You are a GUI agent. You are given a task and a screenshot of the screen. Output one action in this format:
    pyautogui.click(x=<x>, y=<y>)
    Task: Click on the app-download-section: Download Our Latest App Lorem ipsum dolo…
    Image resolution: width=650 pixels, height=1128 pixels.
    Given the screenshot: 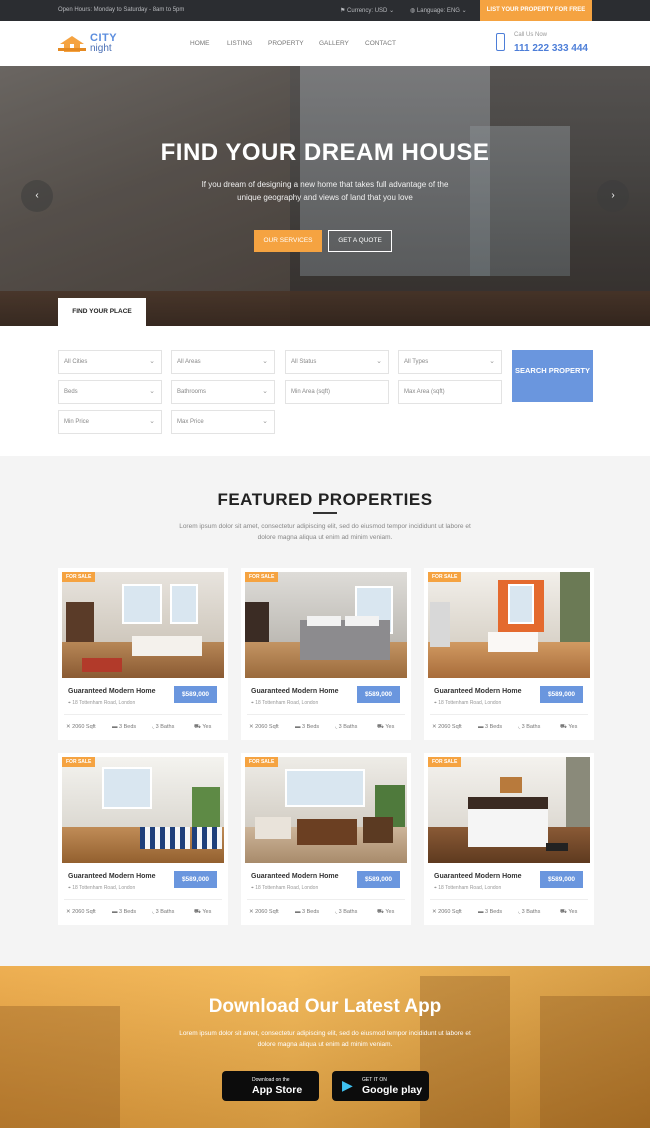 What is the action you would take?
    pyautogui.click(x=325, y=1047)
    